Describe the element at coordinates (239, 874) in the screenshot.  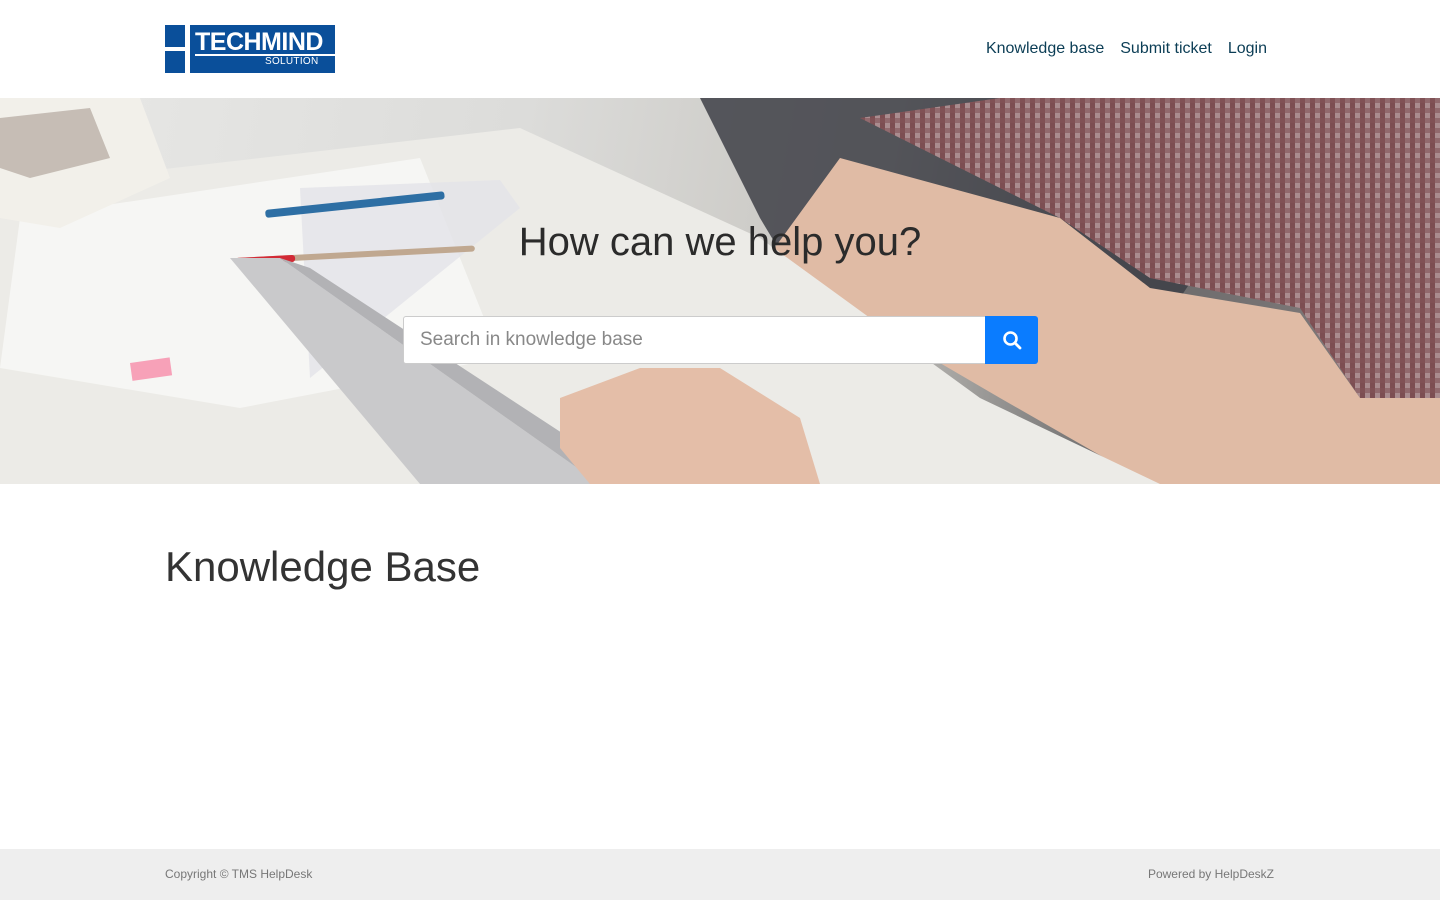
I see `copyright-text: Copyright © TMS HelpDesk` at that location.